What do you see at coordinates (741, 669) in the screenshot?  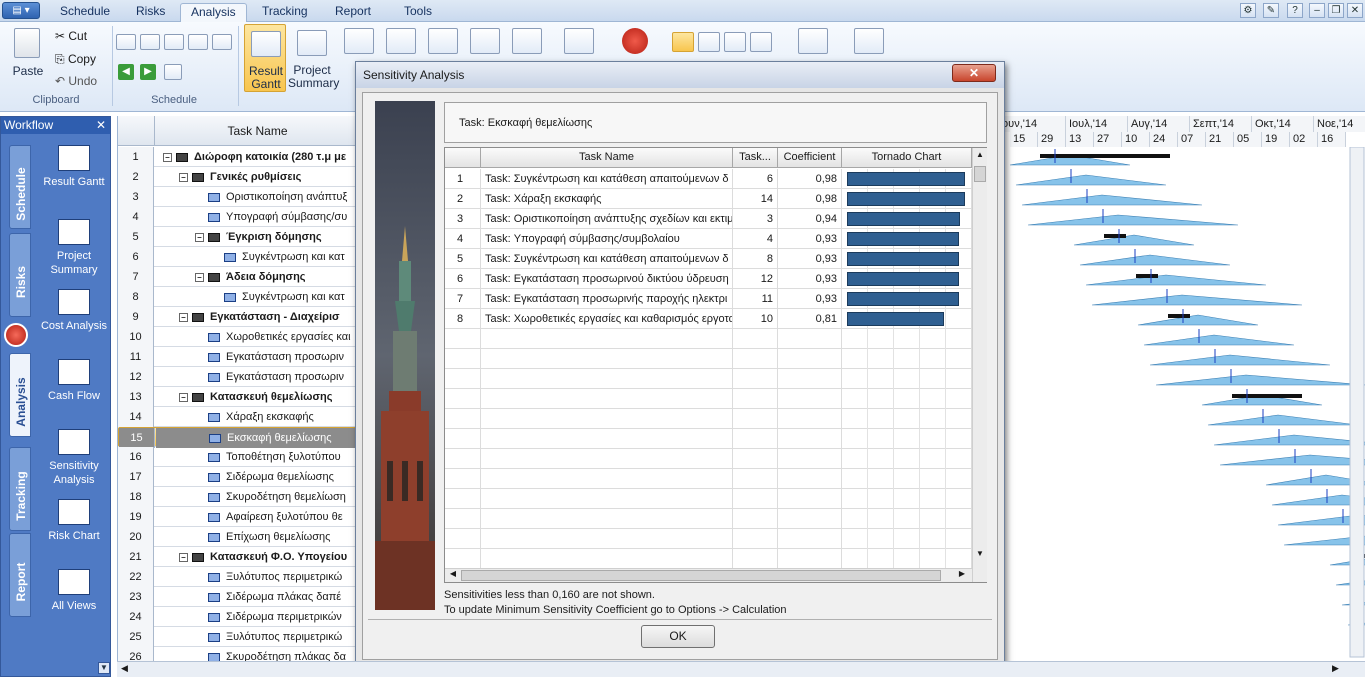 I see `bottom-scrollbar: ◀ ▶` at bounding box center [741, 669].